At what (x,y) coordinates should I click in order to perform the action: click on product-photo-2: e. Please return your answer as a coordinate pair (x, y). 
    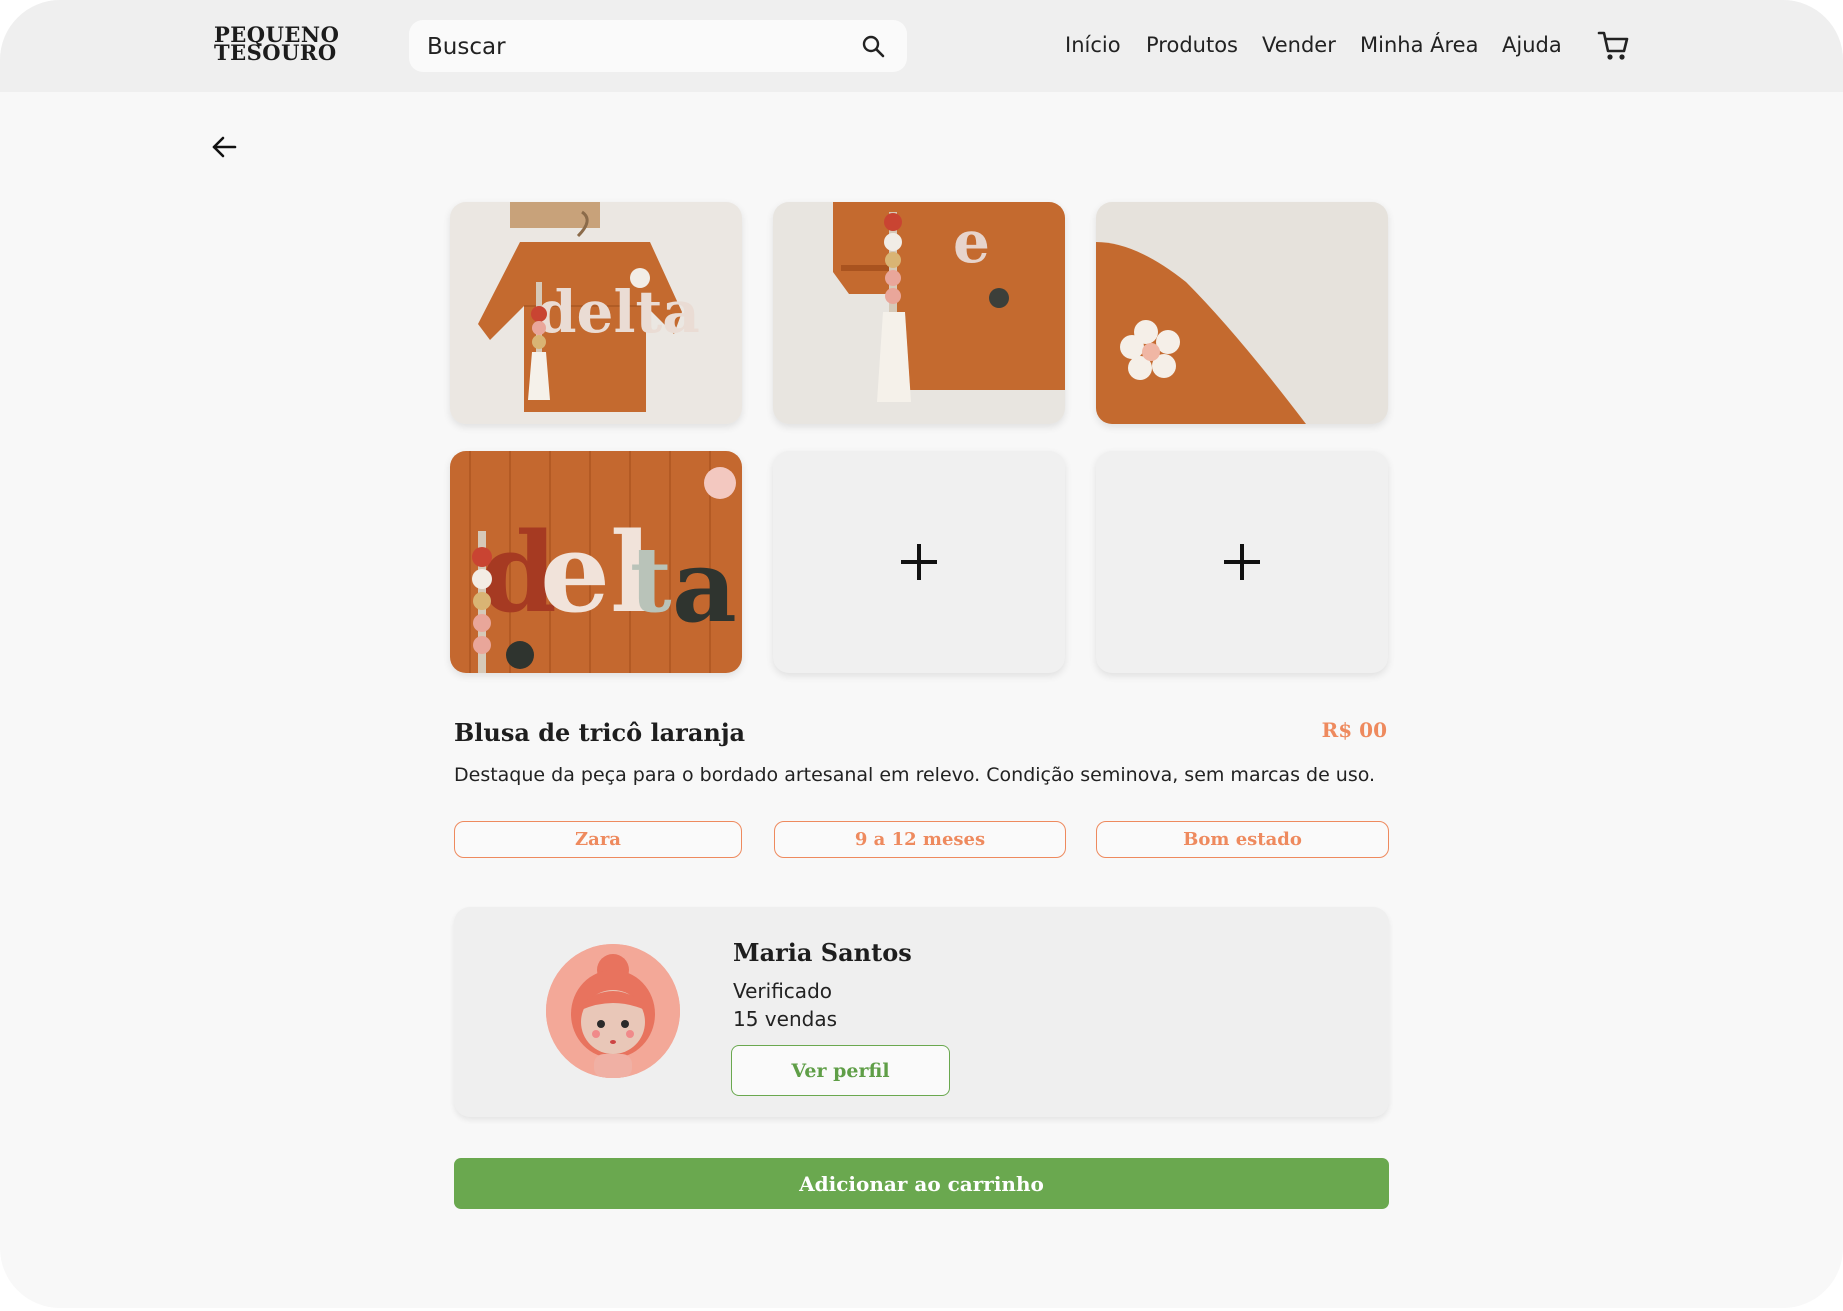
    Looking at the image, I should click on (919, 313).